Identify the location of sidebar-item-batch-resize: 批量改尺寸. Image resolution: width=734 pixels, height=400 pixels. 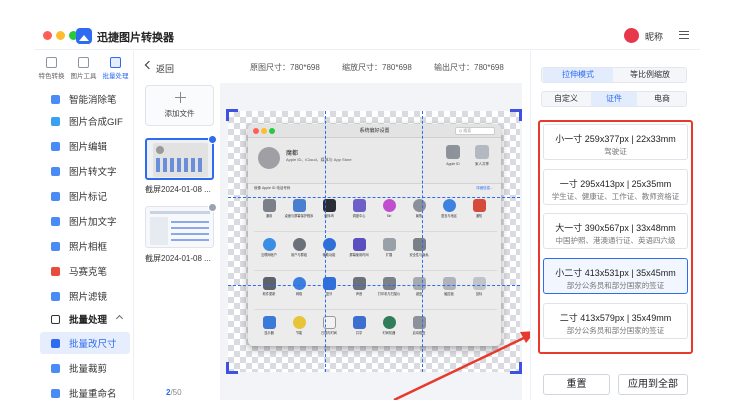
(85, 343).